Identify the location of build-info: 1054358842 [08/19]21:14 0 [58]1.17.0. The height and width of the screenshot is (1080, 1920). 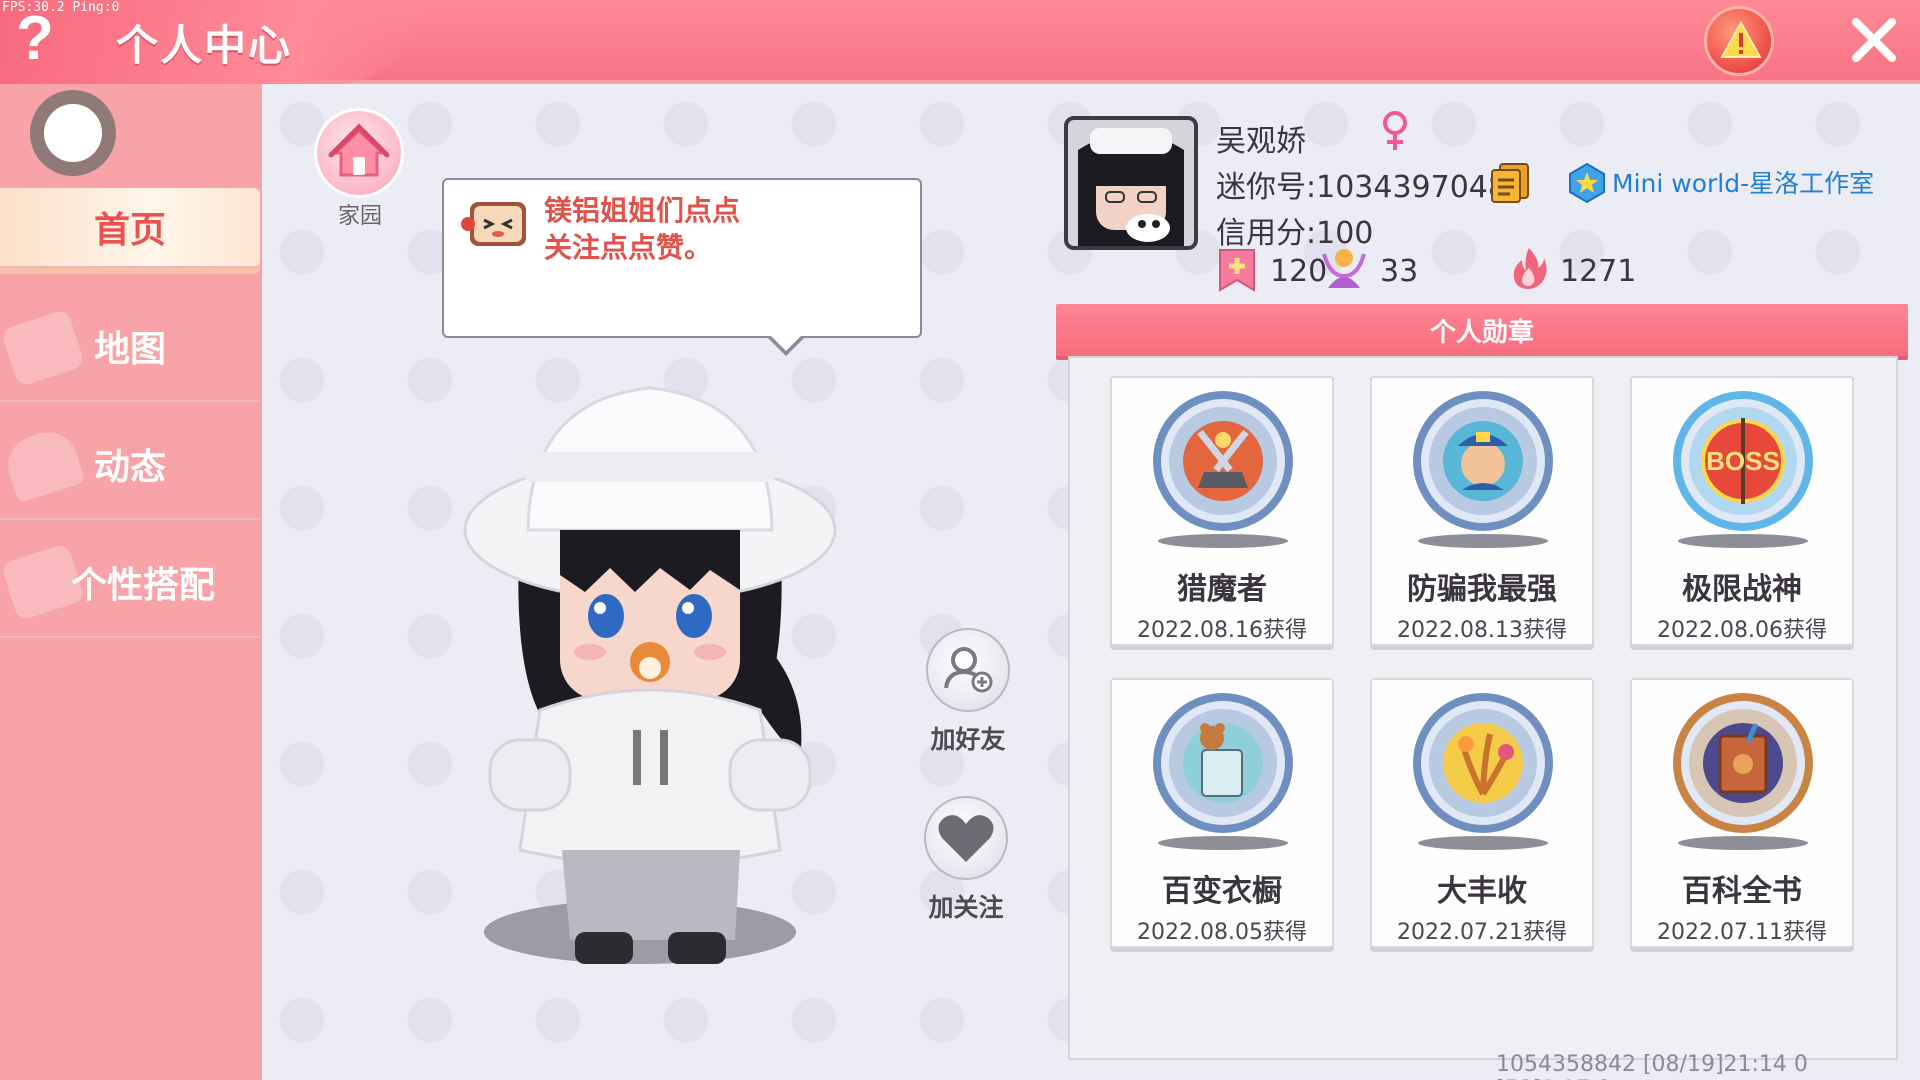
(1652, 1066).